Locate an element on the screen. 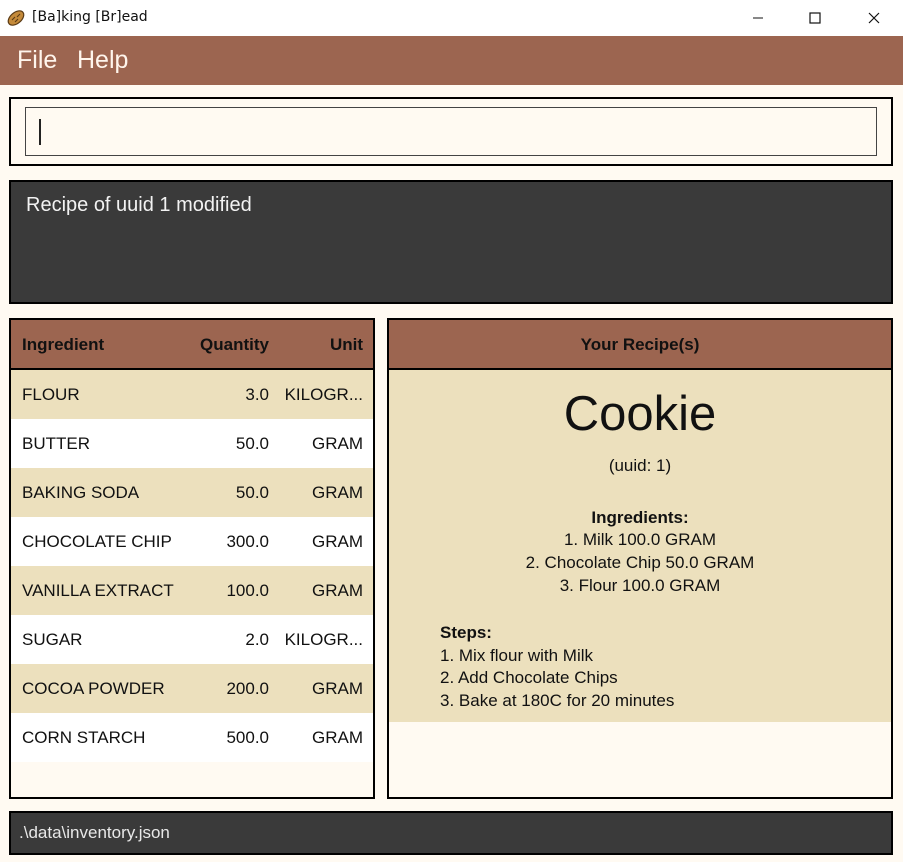 This screenshot has height=862, width=903. window-title: [Ba]king [Br]ead is located at coordinates (90, 17).